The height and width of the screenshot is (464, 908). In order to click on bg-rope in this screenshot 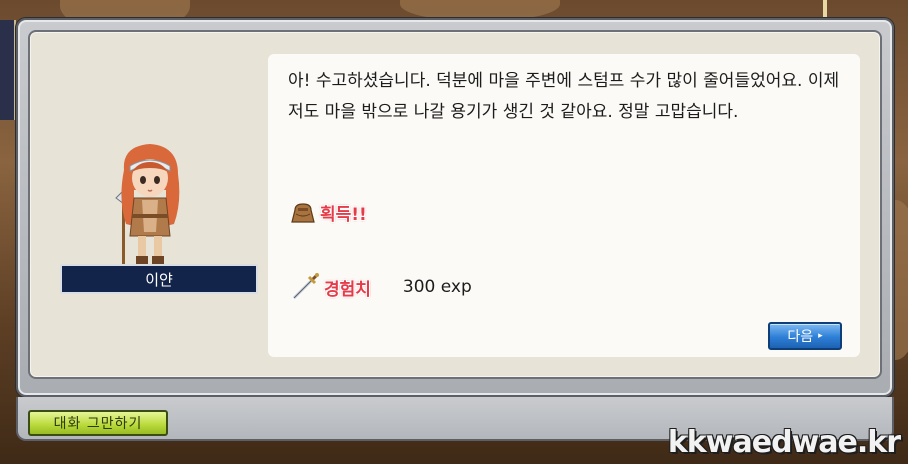, I will do `click(825, 10)`.